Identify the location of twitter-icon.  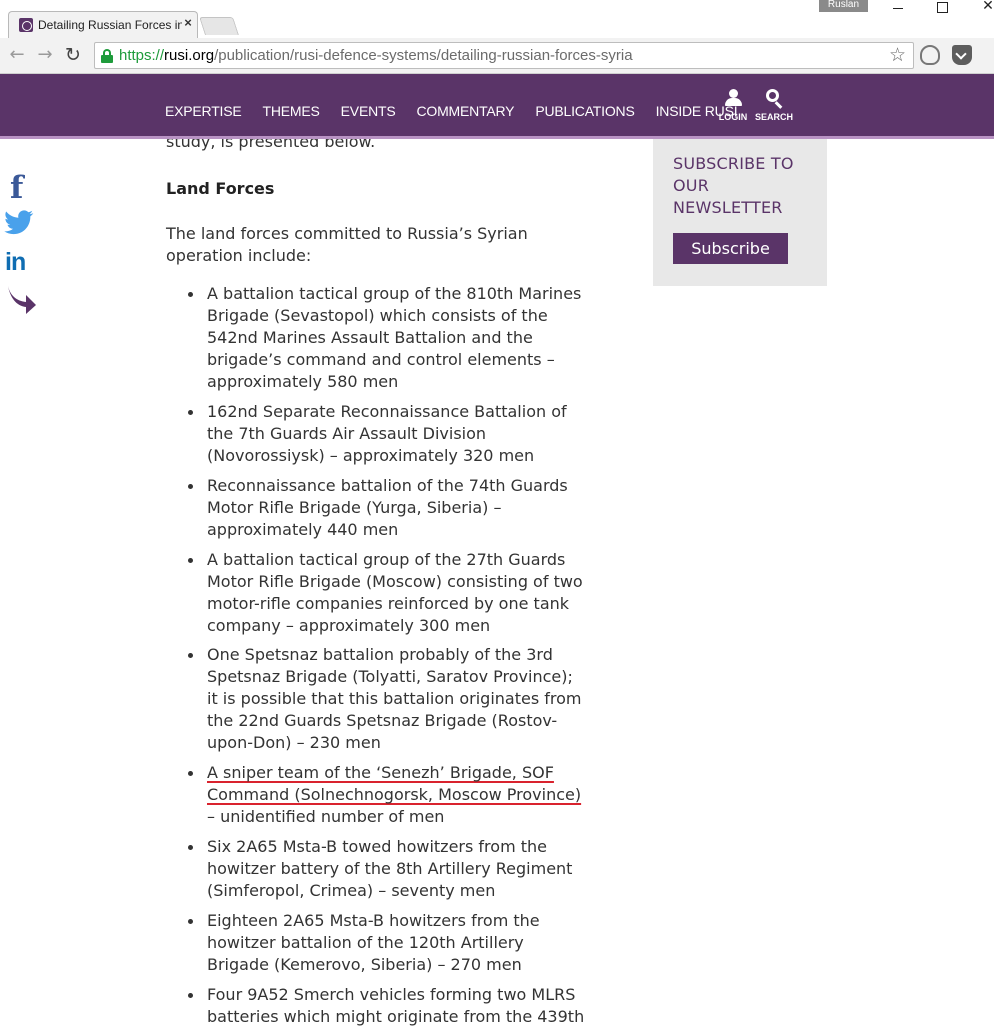
(21, 227).